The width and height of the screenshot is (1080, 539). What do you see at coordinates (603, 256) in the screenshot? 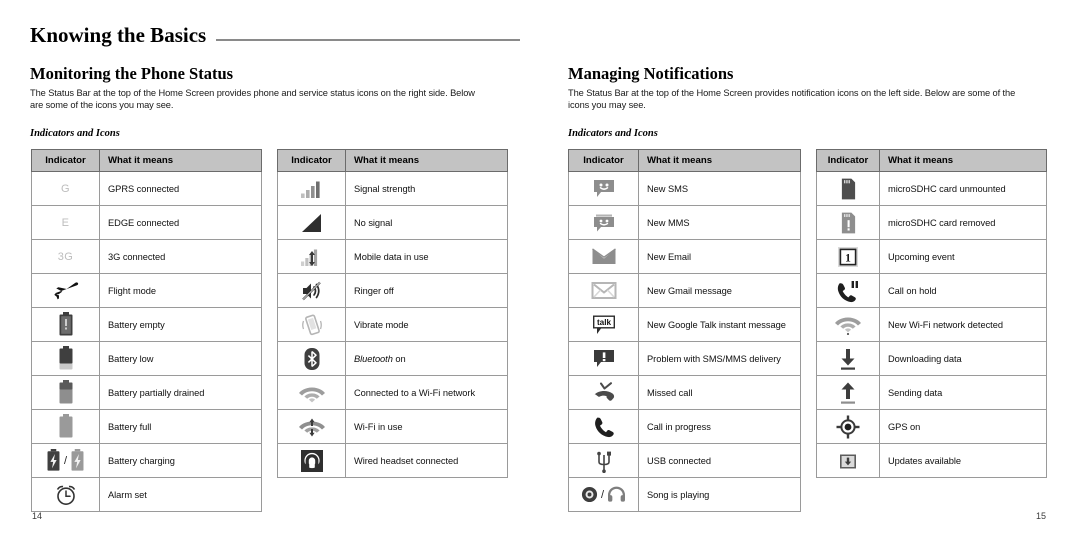
I see `new-email-icon` at bounding box center [603, 256].